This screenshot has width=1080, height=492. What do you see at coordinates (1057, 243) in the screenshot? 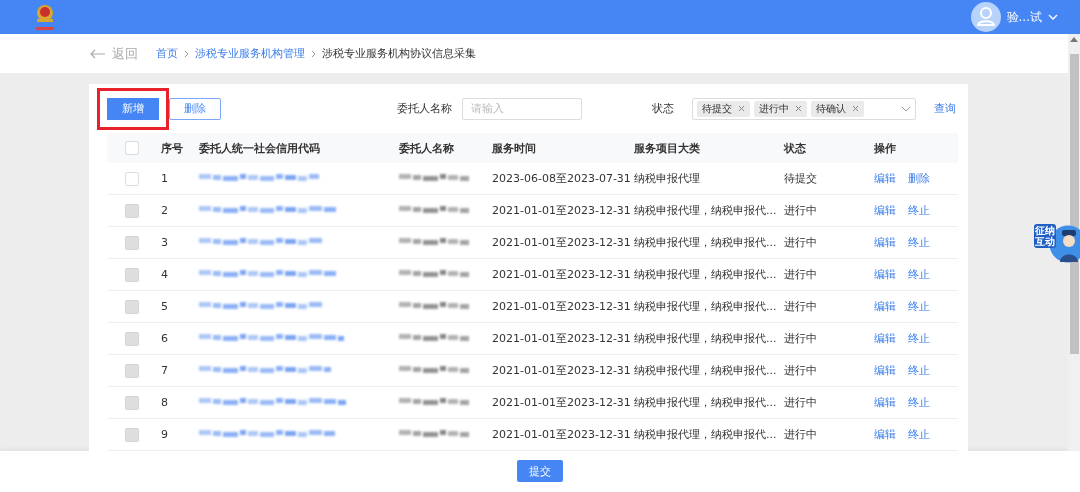
I see `help-widget: 征纳互动` at bounding box center [1057, 243].